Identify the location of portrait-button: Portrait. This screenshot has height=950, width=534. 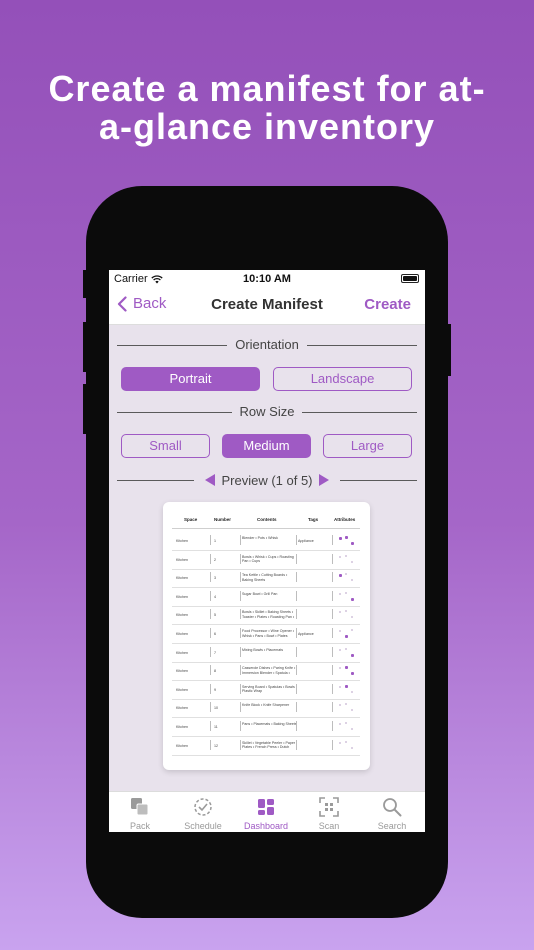
(190, 379).